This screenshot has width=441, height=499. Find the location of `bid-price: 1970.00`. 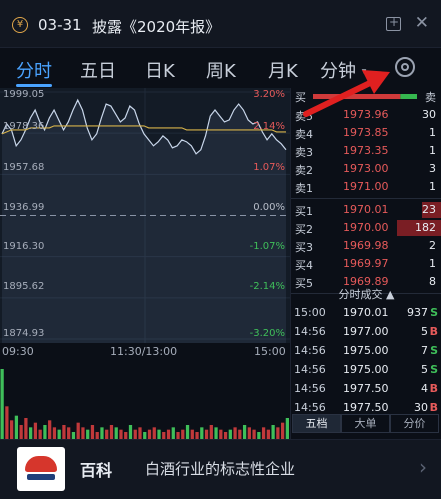

bid-price: 1970.00 is located at coordinates (366, 227).